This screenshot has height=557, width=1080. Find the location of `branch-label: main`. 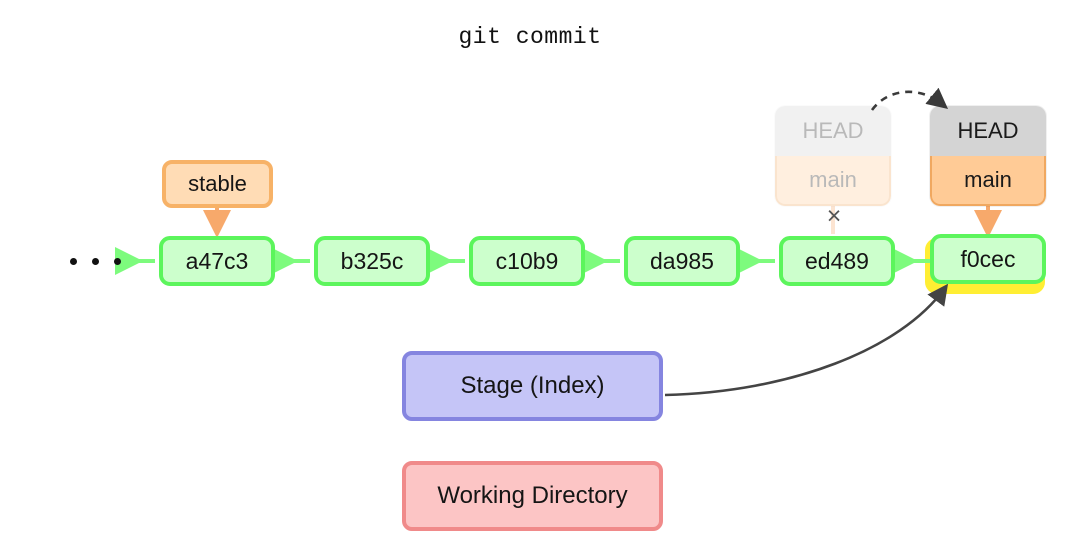

branch-label: main is located at coordinates (988, 181).